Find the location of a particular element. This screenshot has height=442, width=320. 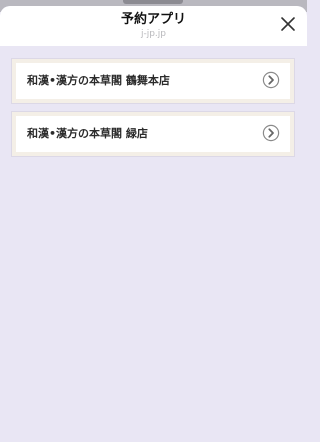

store-item-label: 和漢•漢方の本草閣 緑店 is located at coordinates (87, 133).